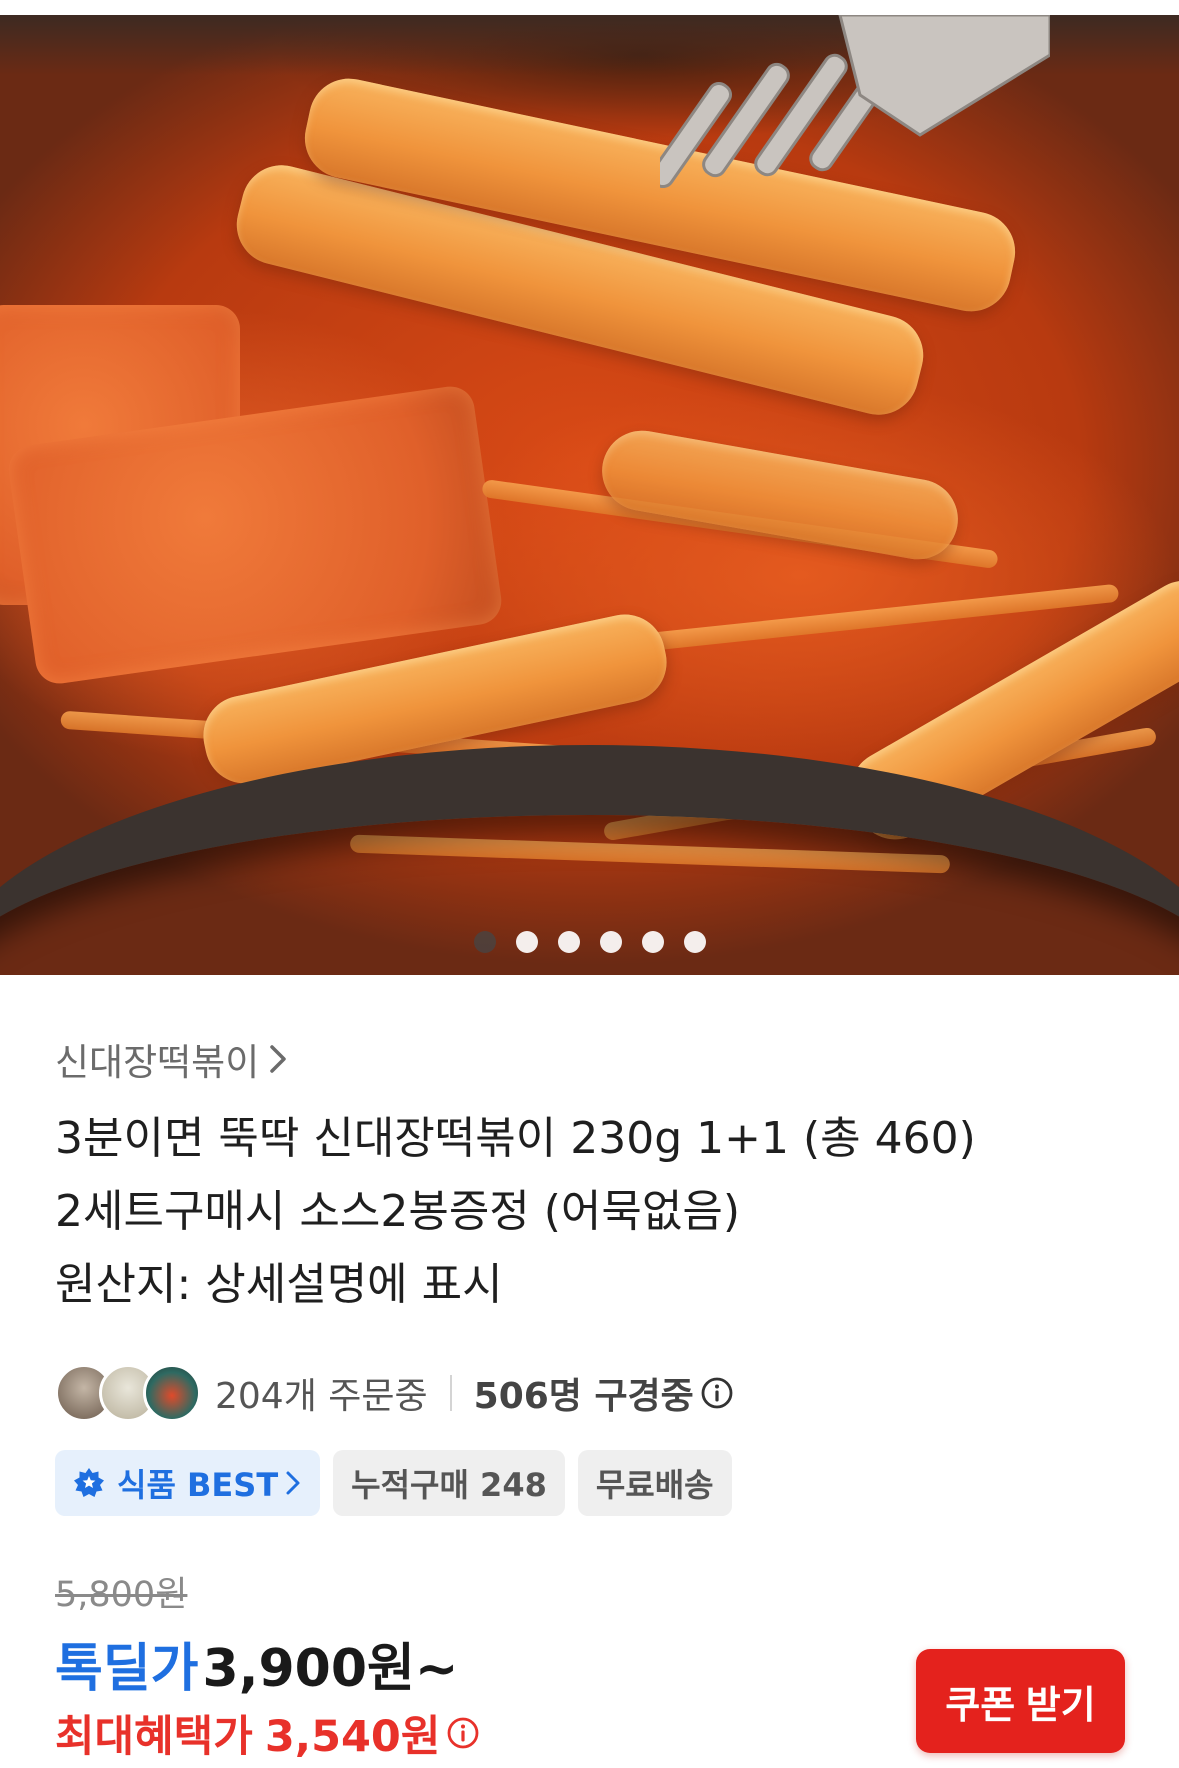 The height and width of the screenshot is (1768, 1179). Describe the element at coordinates (855, 102) in the screenshot. I see `fork-graphic` at that location.